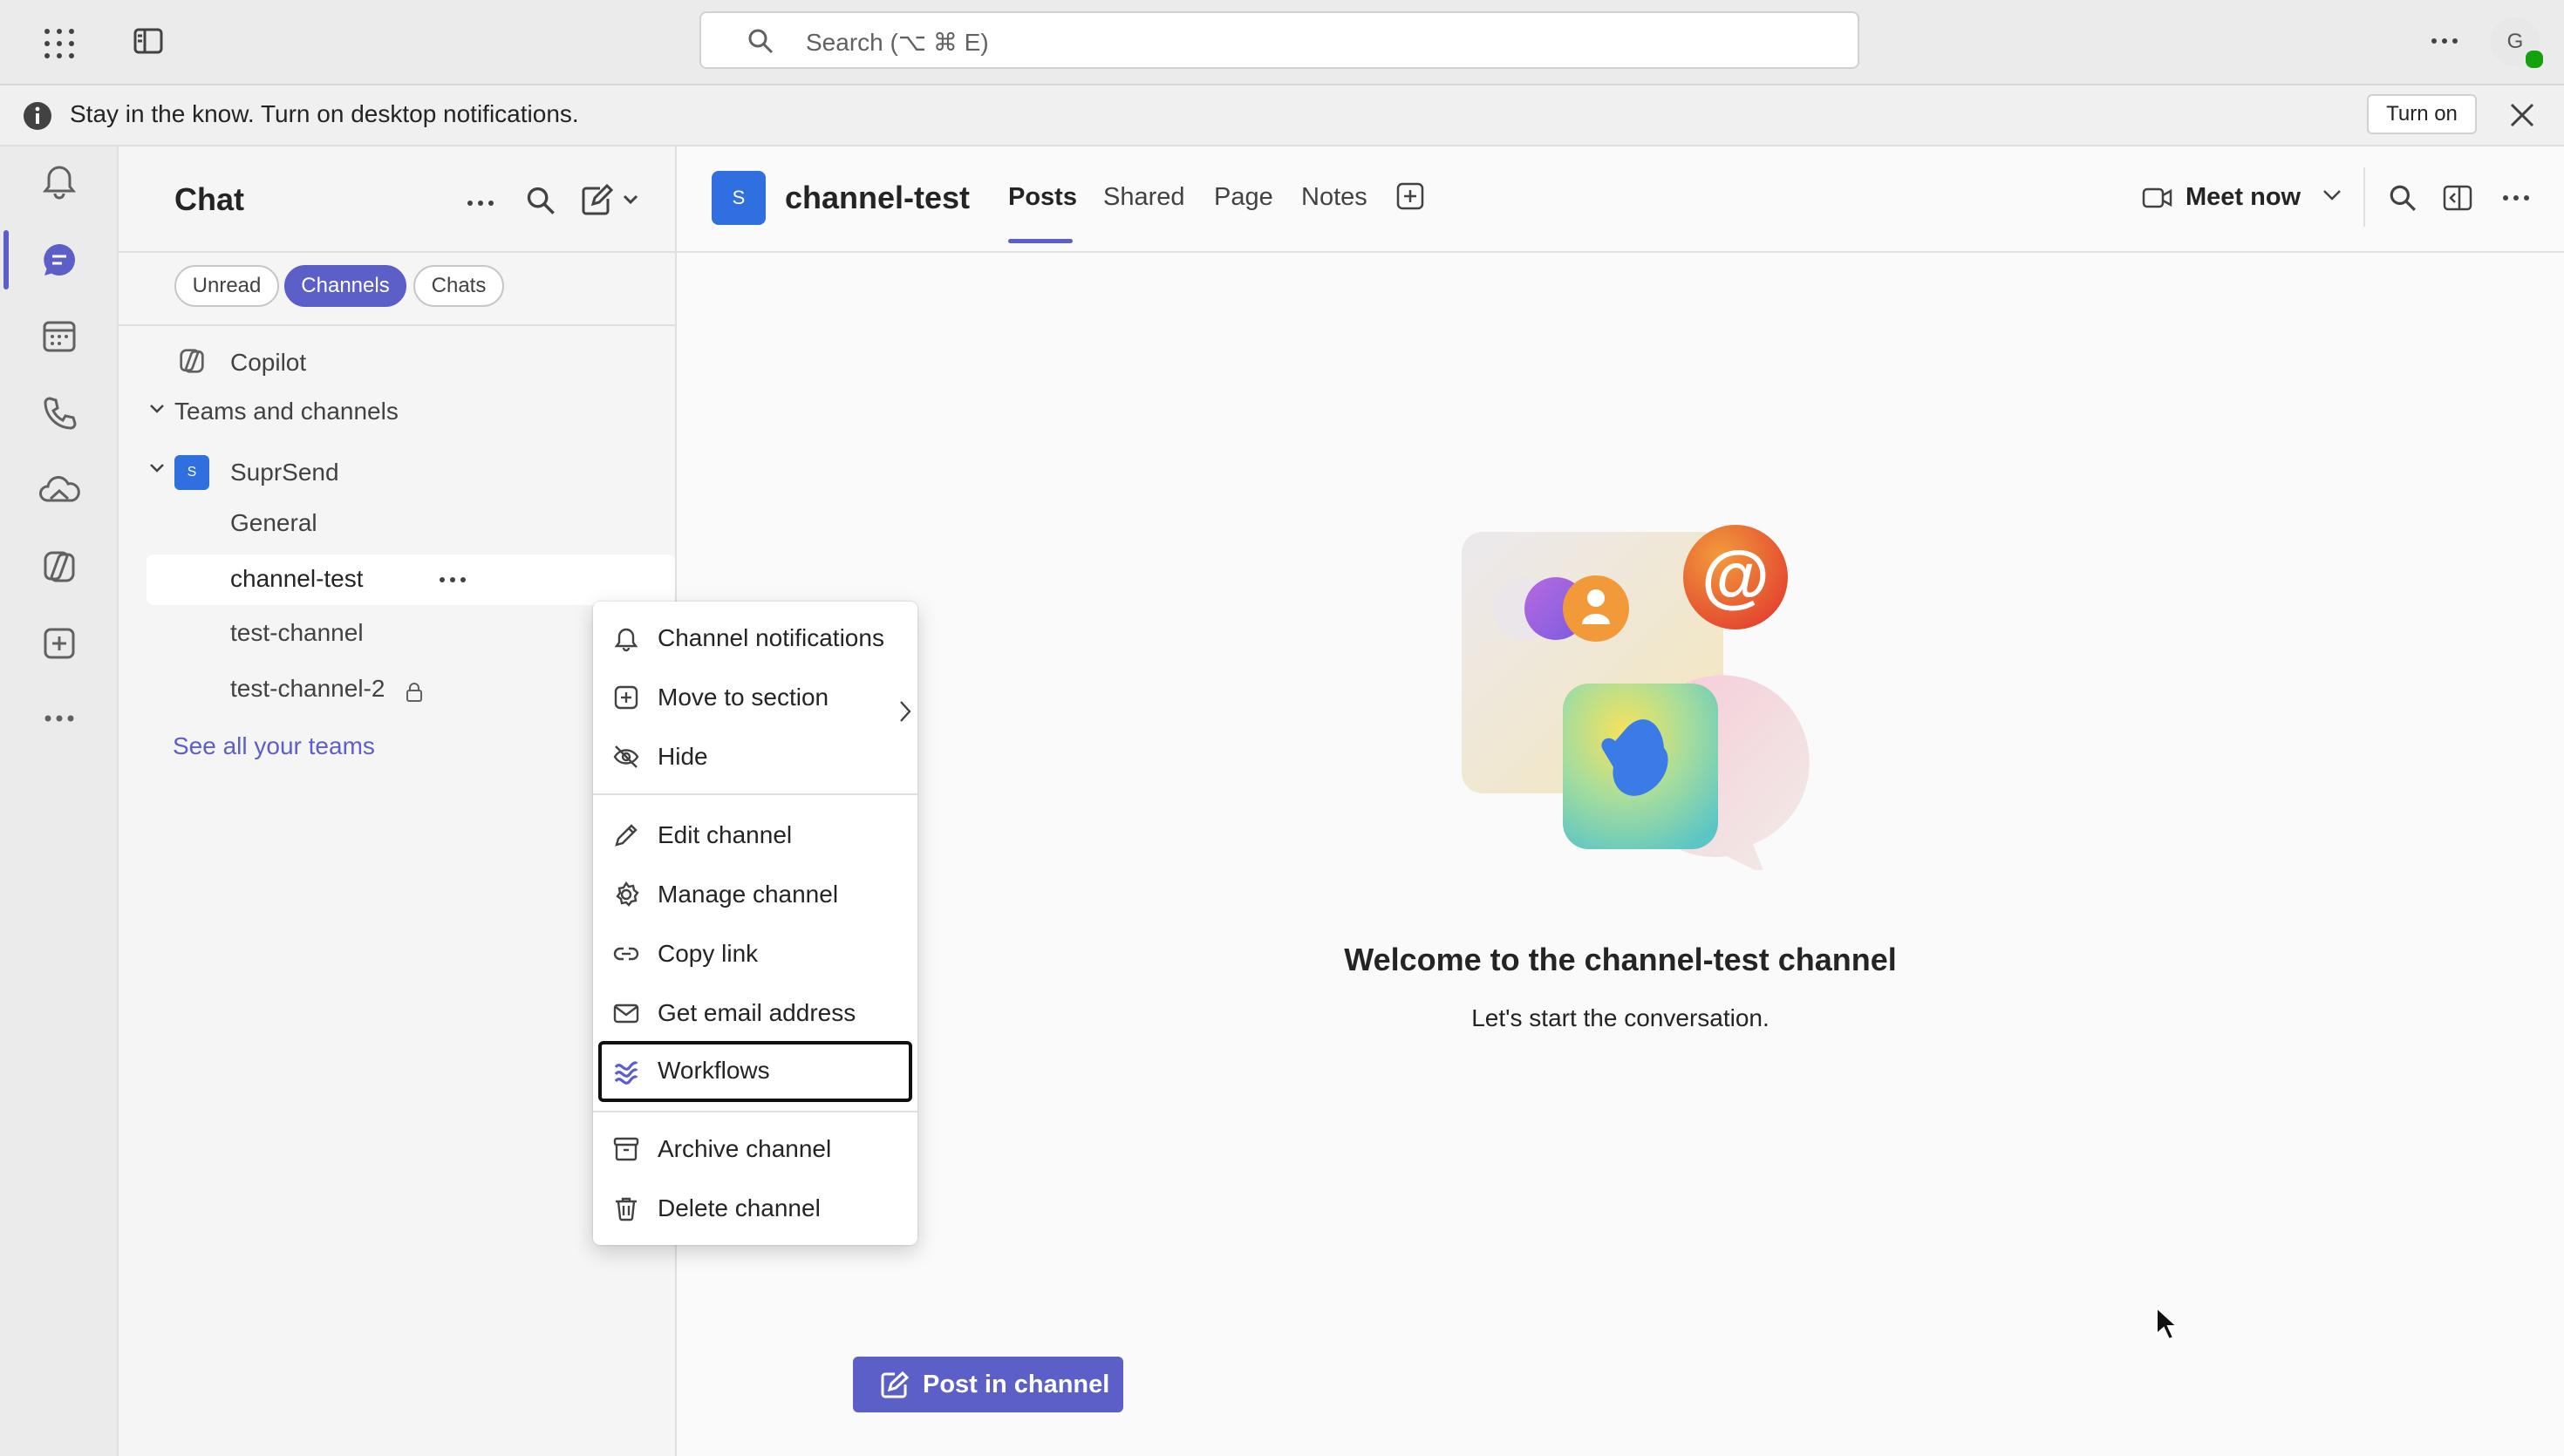 This screenshot has width=2564, height=1456. I want to click on channel-item-test-channel-2: test-channel-2, so click(343, 692).